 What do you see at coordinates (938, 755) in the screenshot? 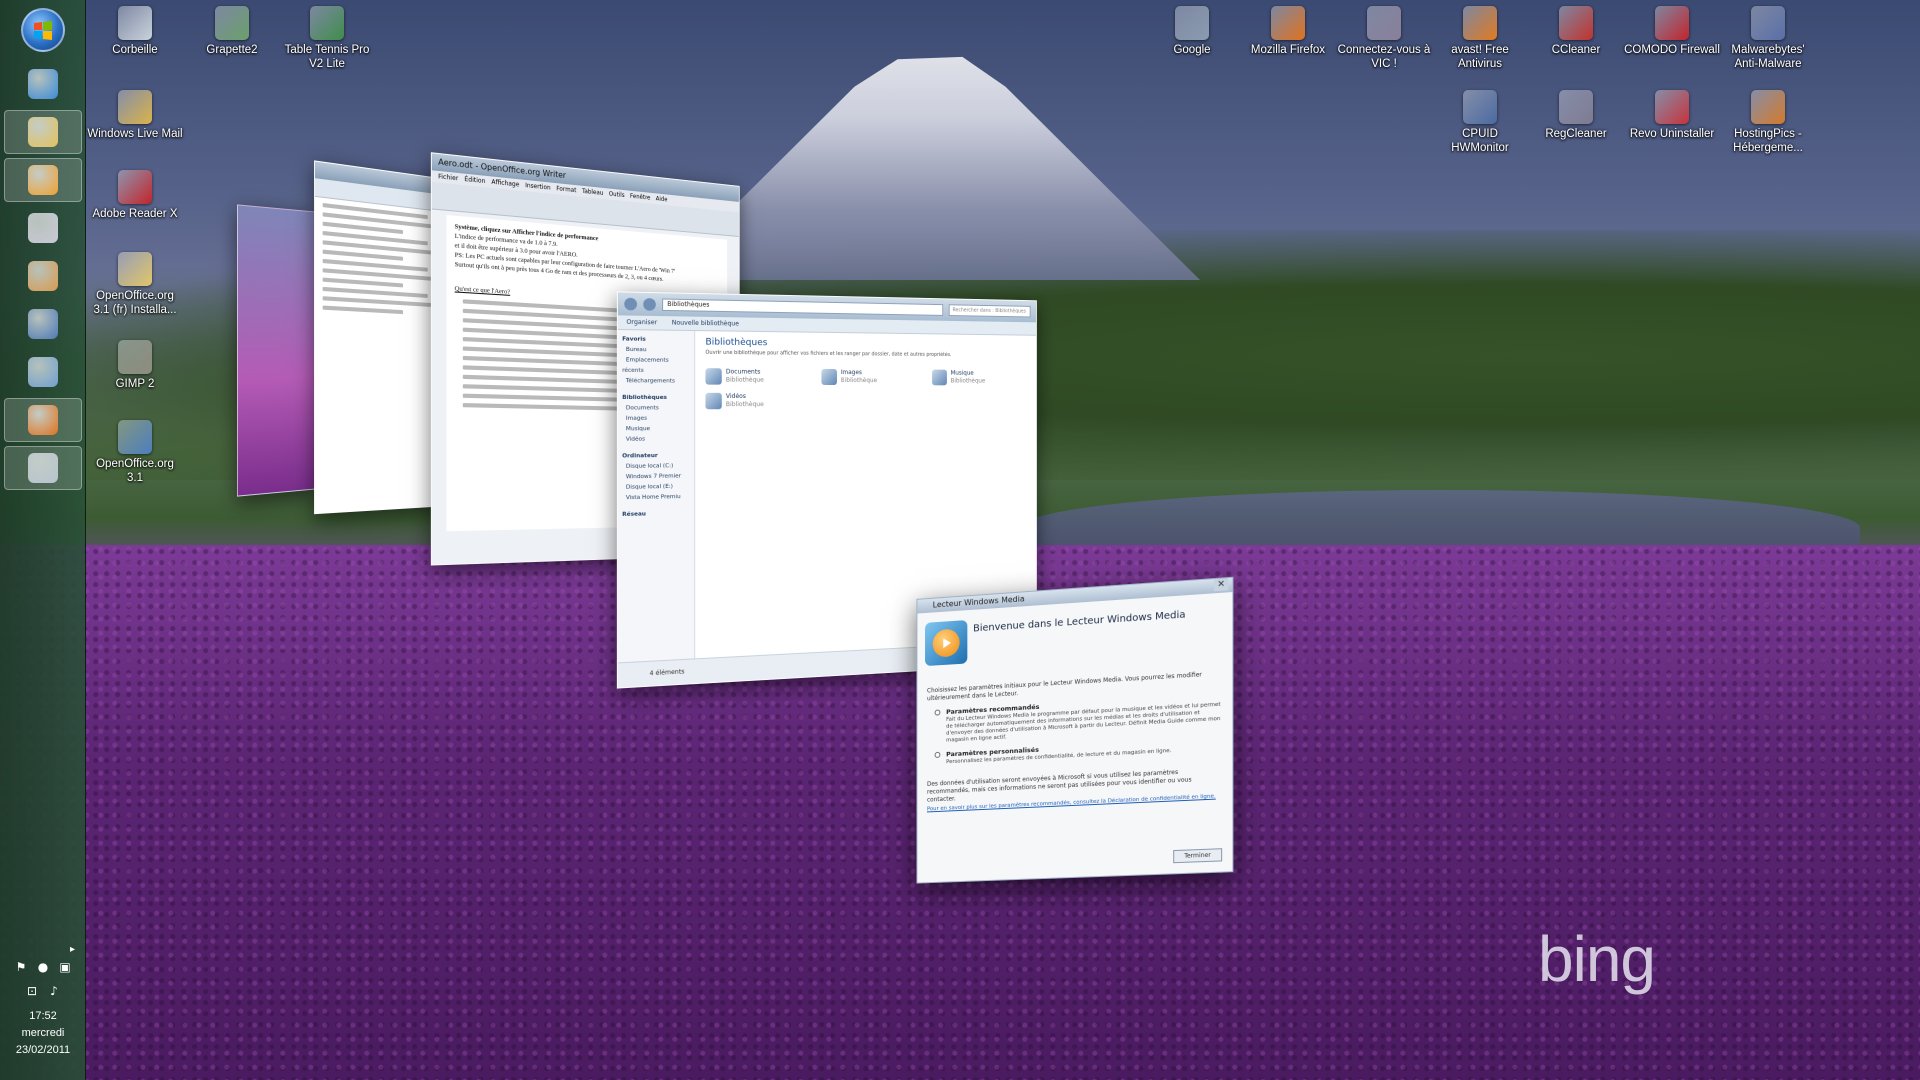
I see `radio-custom` at bounding box center [938, 755].